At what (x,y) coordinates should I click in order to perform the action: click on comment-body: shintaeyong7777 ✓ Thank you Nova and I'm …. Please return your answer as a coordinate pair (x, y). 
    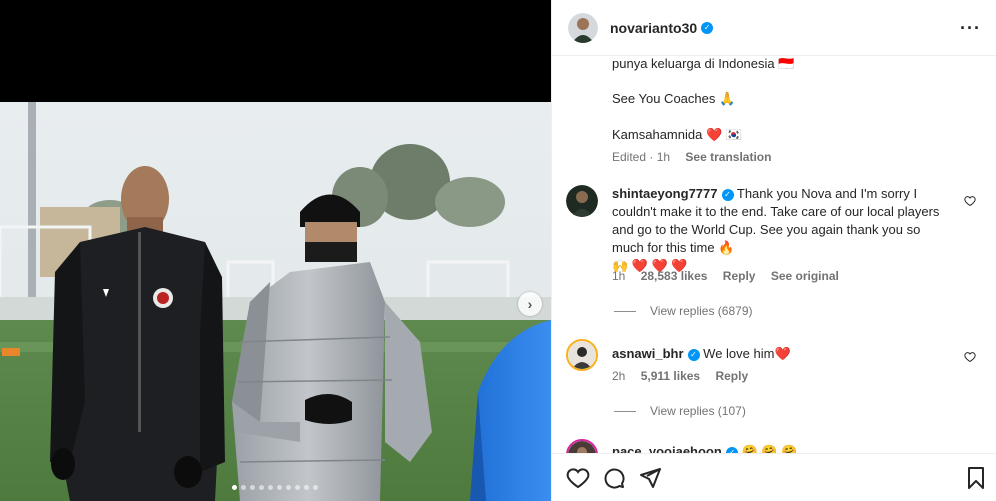
    Looking at the image, I should click on (782, 230).